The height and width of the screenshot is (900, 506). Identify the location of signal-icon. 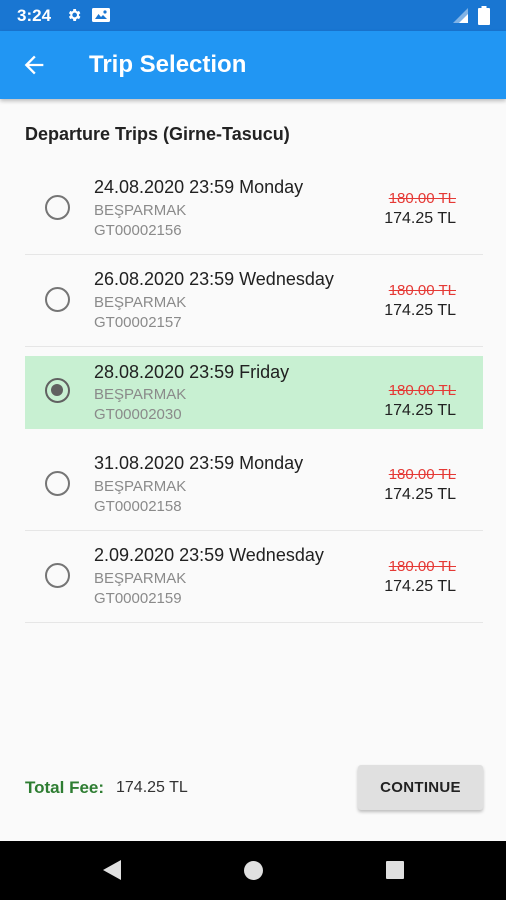
(460, 15).